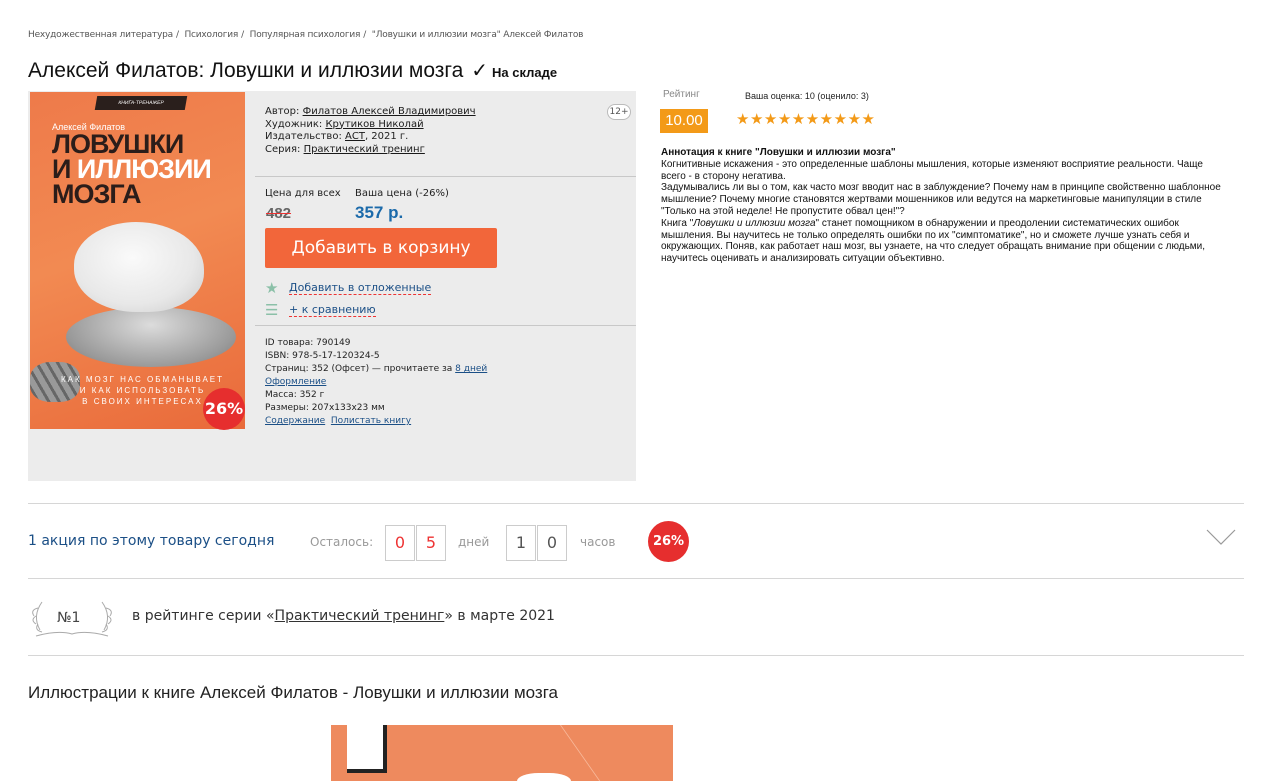  What do you see at coordinates (211, 35) in the screenshot?
I see `breadcrumb-item: Психология` at bounding box center [211, 35].